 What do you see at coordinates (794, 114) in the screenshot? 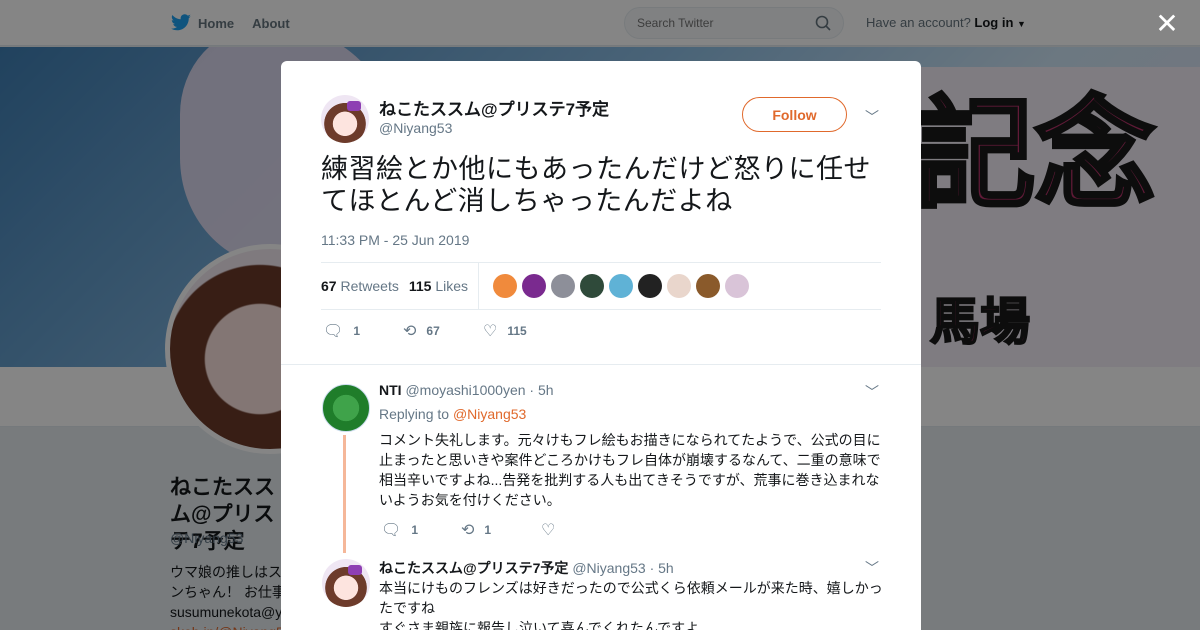
I see `follow-button: Follow` at bounding box center [794, 114].